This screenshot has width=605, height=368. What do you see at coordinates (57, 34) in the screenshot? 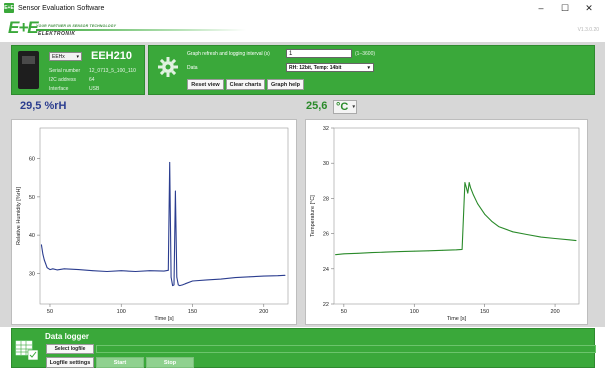
I see `brand-name: ELEKTRONIK` at bounding box center [57, 34].